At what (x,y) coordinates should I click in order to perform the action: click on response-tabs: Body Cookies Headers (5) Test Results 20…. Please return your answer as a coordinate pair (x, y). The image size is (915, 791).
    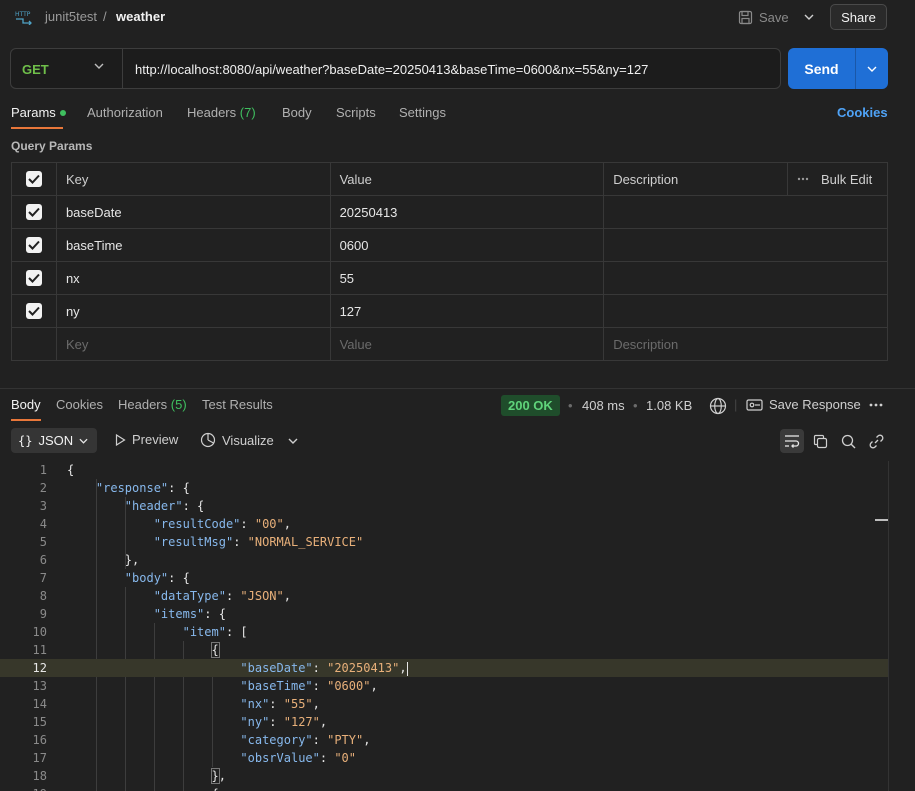
    Looking at the image, I should click on (457, 407).